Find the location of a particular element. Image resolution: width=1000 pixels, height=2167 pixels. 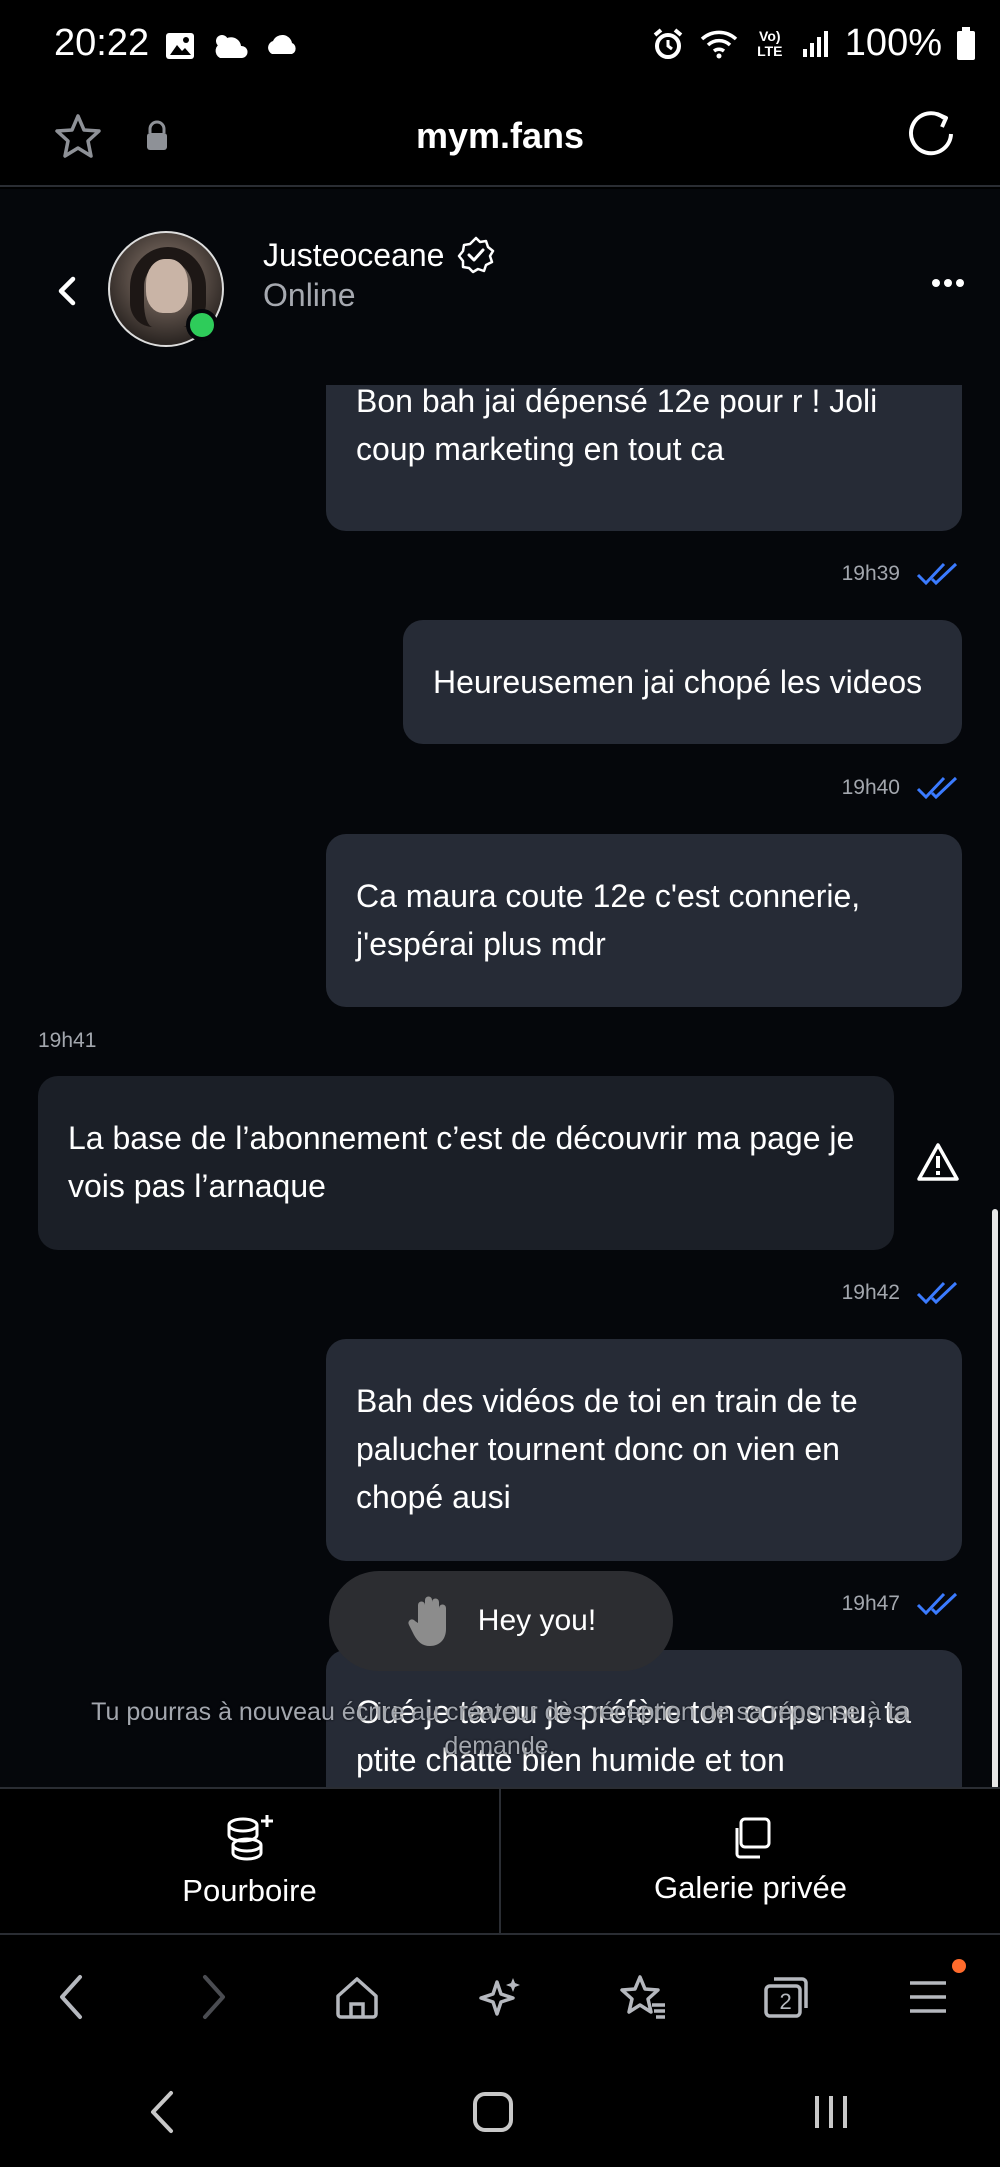

home-icon is located at coordinates (357, 1998).